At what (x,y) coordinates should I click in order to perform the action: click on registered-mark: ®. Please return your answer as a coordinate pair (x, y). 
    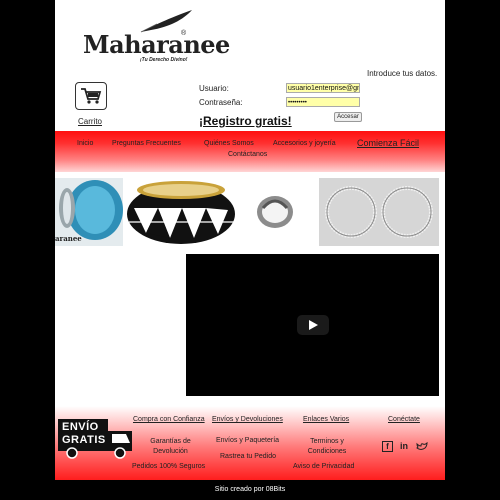
    Looking at the image, I should click on (184, 33).